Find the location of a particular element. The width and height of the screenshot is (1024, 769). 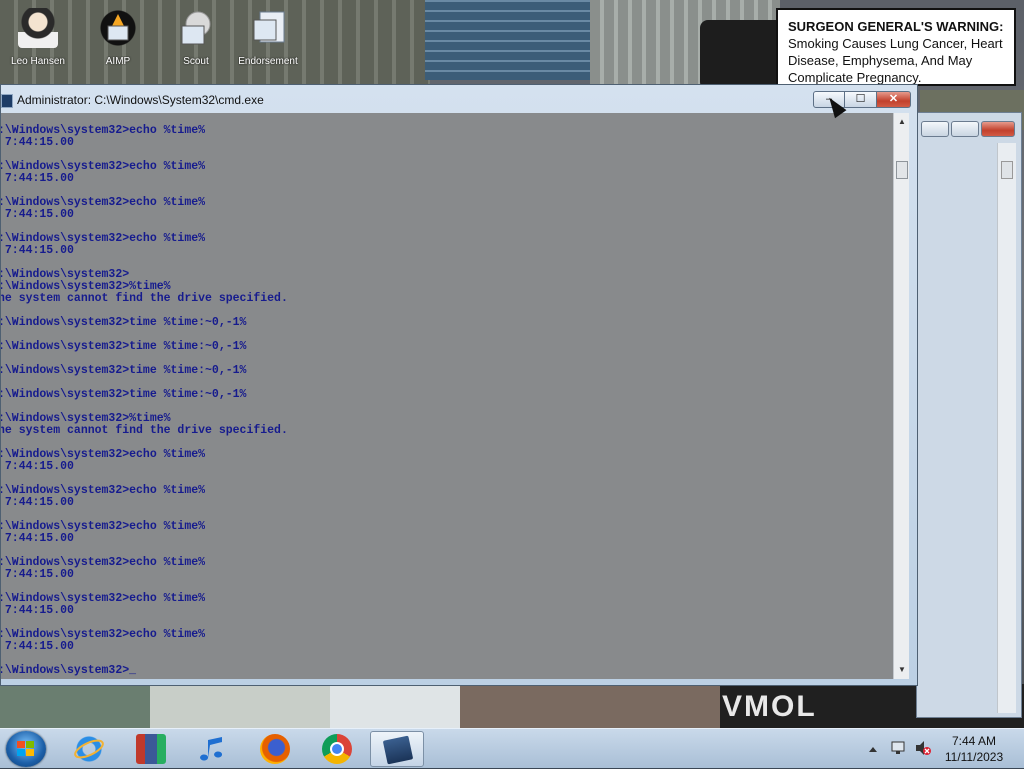

desktop-icon-label: Scout is located at coordinates (196, 61).